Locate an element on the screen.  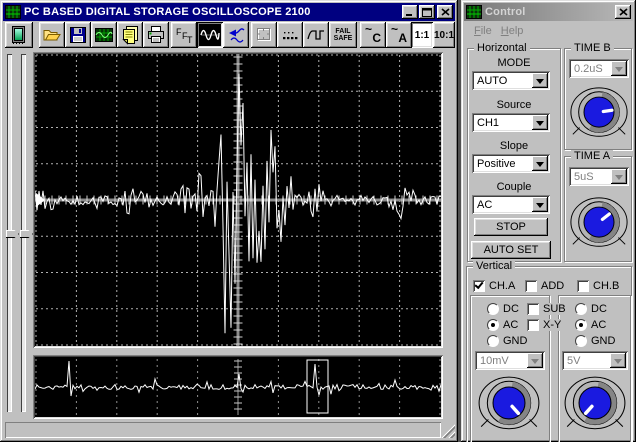
notes-button is located at coordinates (130, 35).